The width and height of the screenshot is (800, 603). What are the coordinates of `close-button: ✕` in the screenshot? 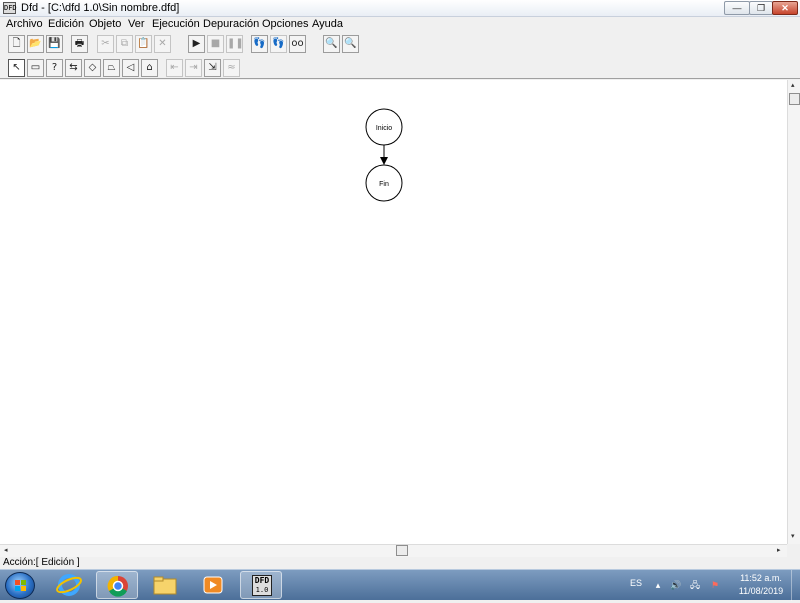 It's located at (785, 8).